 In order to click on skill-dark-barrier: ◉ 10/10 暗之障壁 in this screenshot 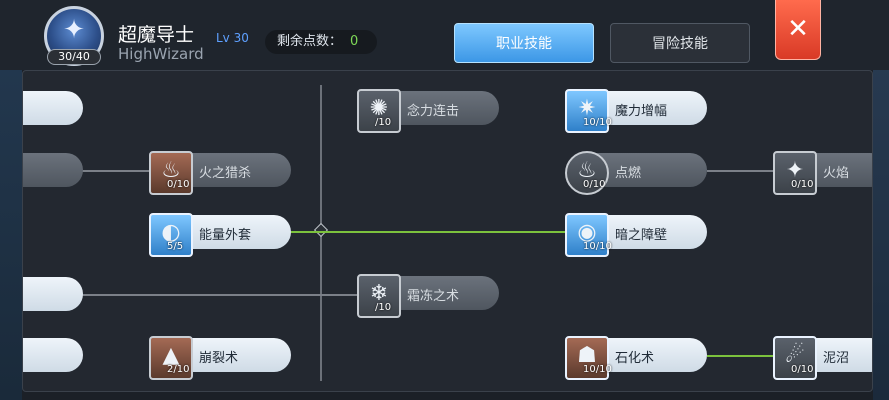, I will do `click(636, 235)`.